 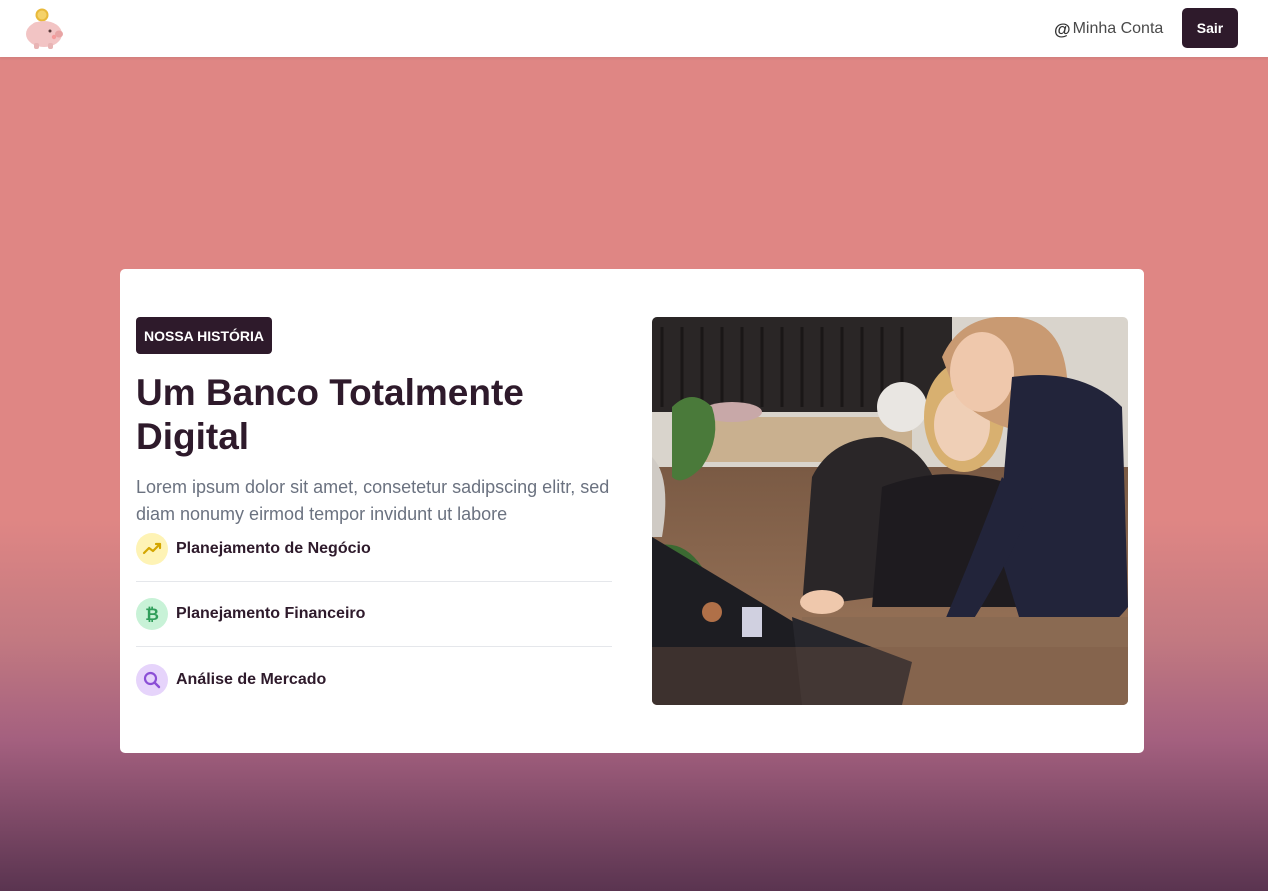 What do you see at coordinates (45, 28) in the screenshot?
I see `piggy-bank-icon` at bounding box center [45, 28].